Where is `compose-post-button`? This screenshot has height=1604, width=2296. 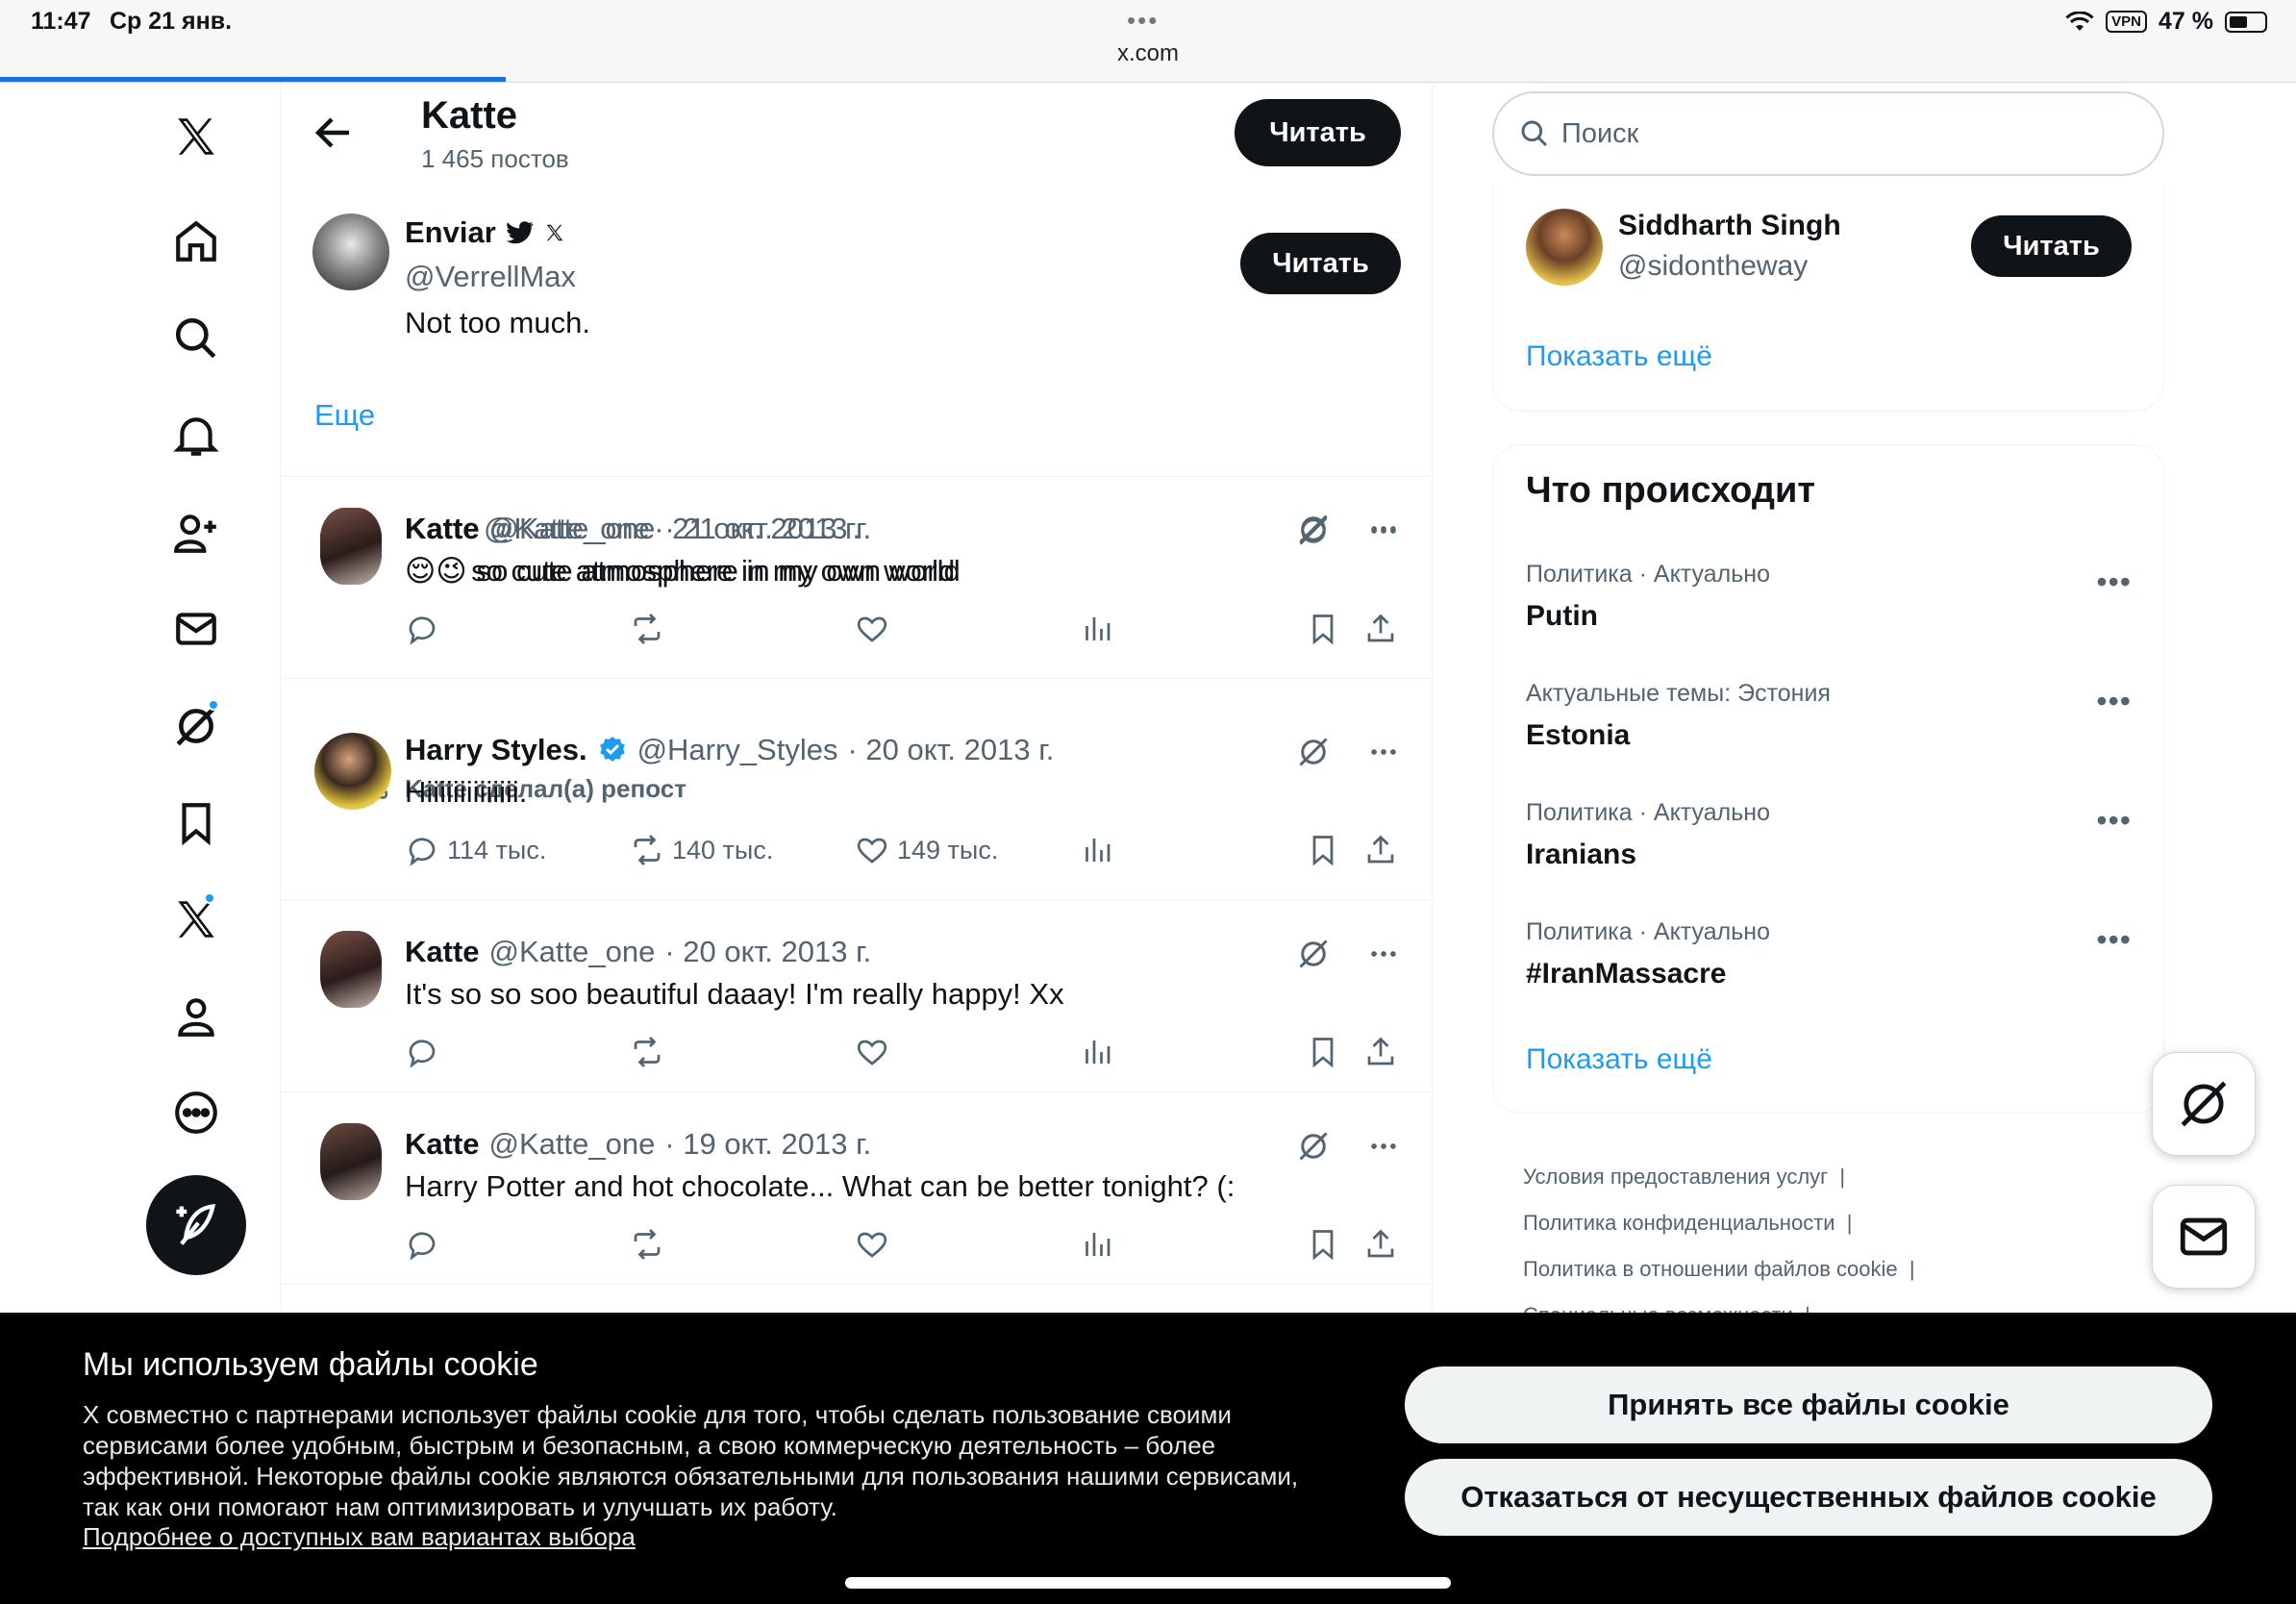 compose-post-button is located at coordinates (196, 1225).